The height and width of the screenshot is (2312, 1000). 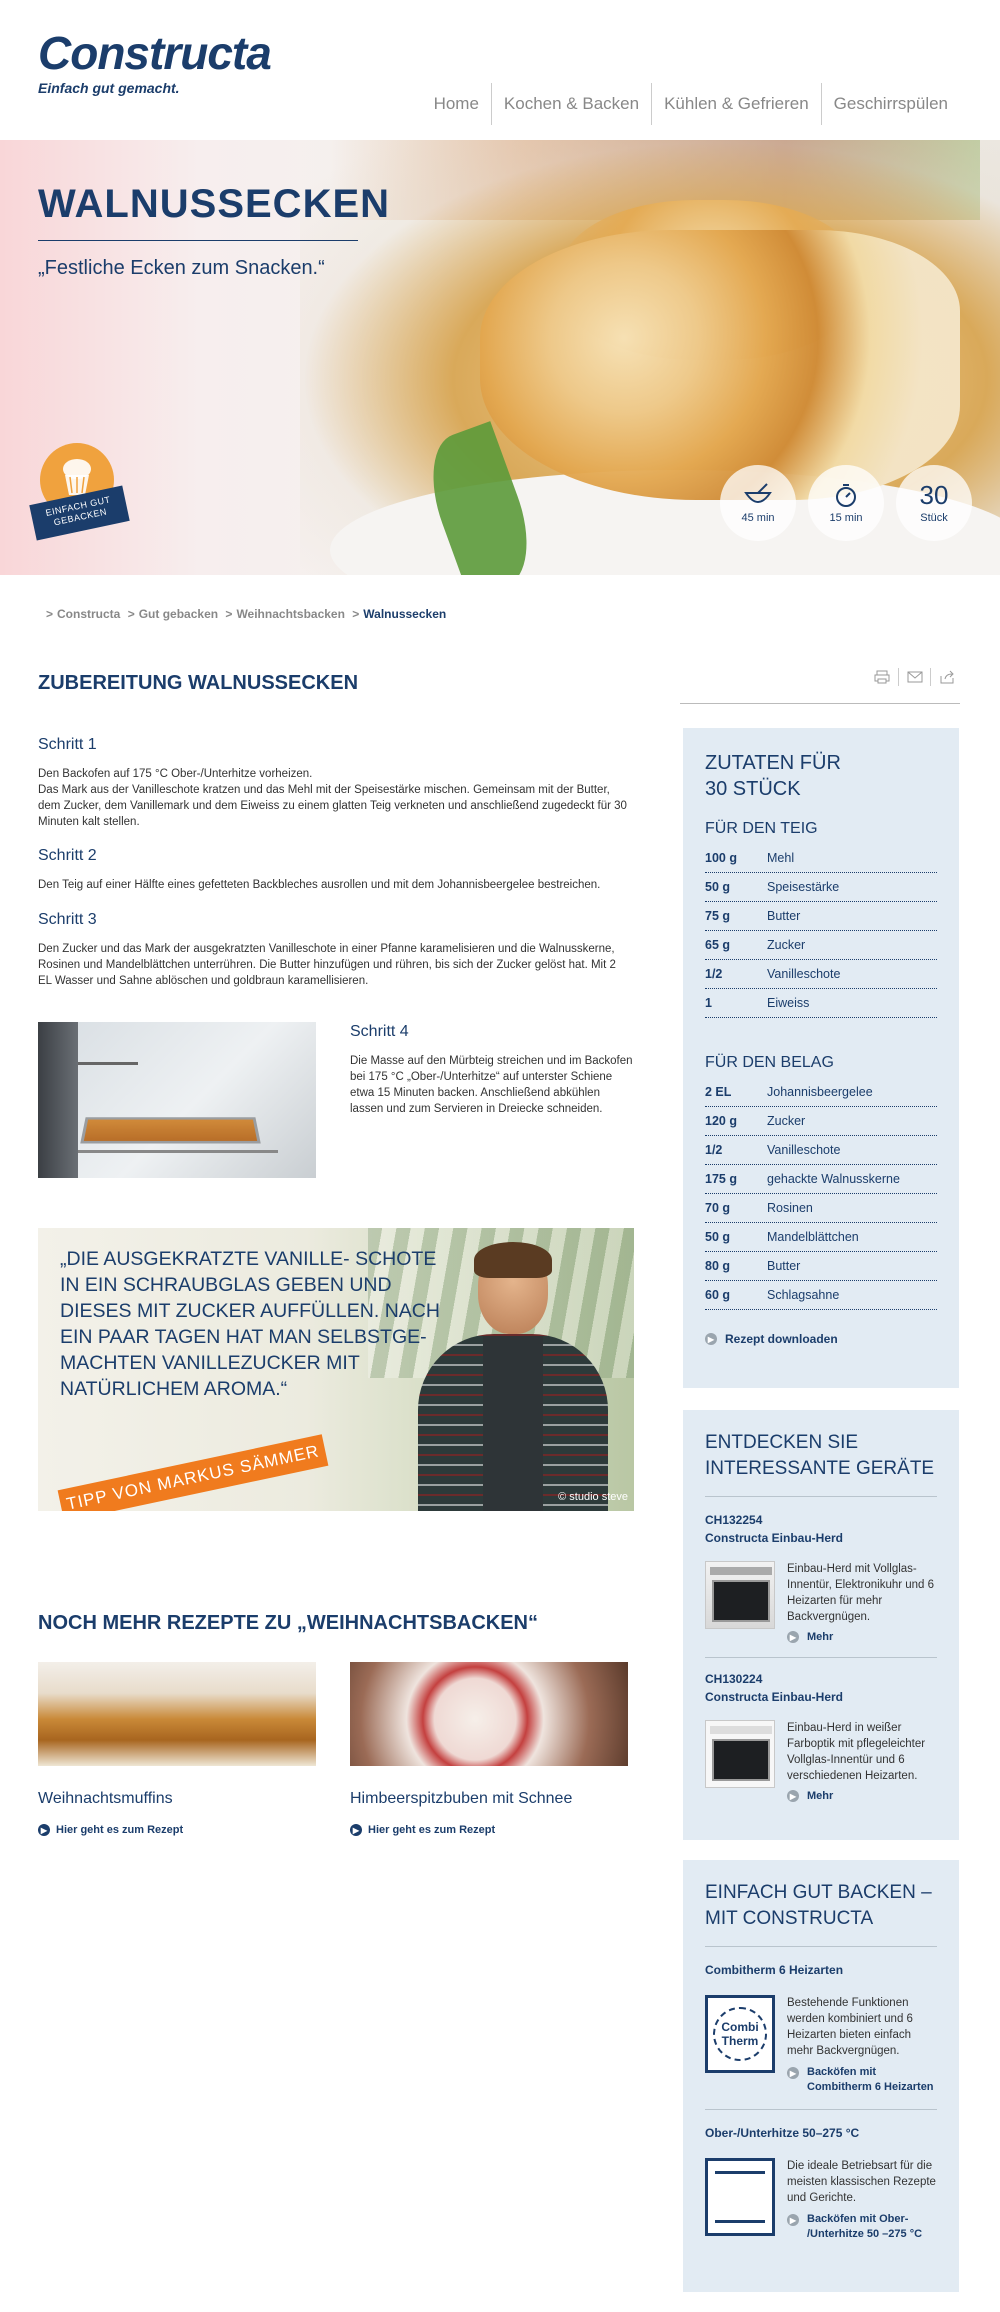 What do you see at coordinates (740, 2034) in the screenshot?
I see `combitherm-icon-label: Combi Therm` at bounding box center [740, 2034].